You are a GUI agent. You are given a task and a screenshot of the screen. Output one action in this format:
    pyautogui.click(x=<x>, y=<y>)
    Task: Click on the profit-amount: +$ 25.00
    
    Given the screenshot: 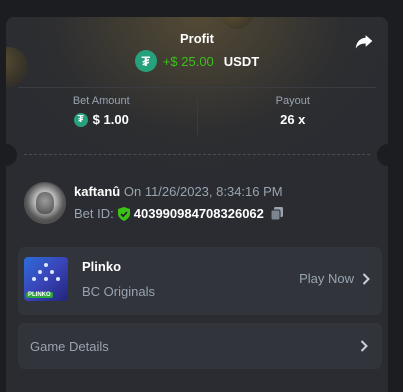 What is the action you would take?
    pyautogui.click(x=188, y=61)
    